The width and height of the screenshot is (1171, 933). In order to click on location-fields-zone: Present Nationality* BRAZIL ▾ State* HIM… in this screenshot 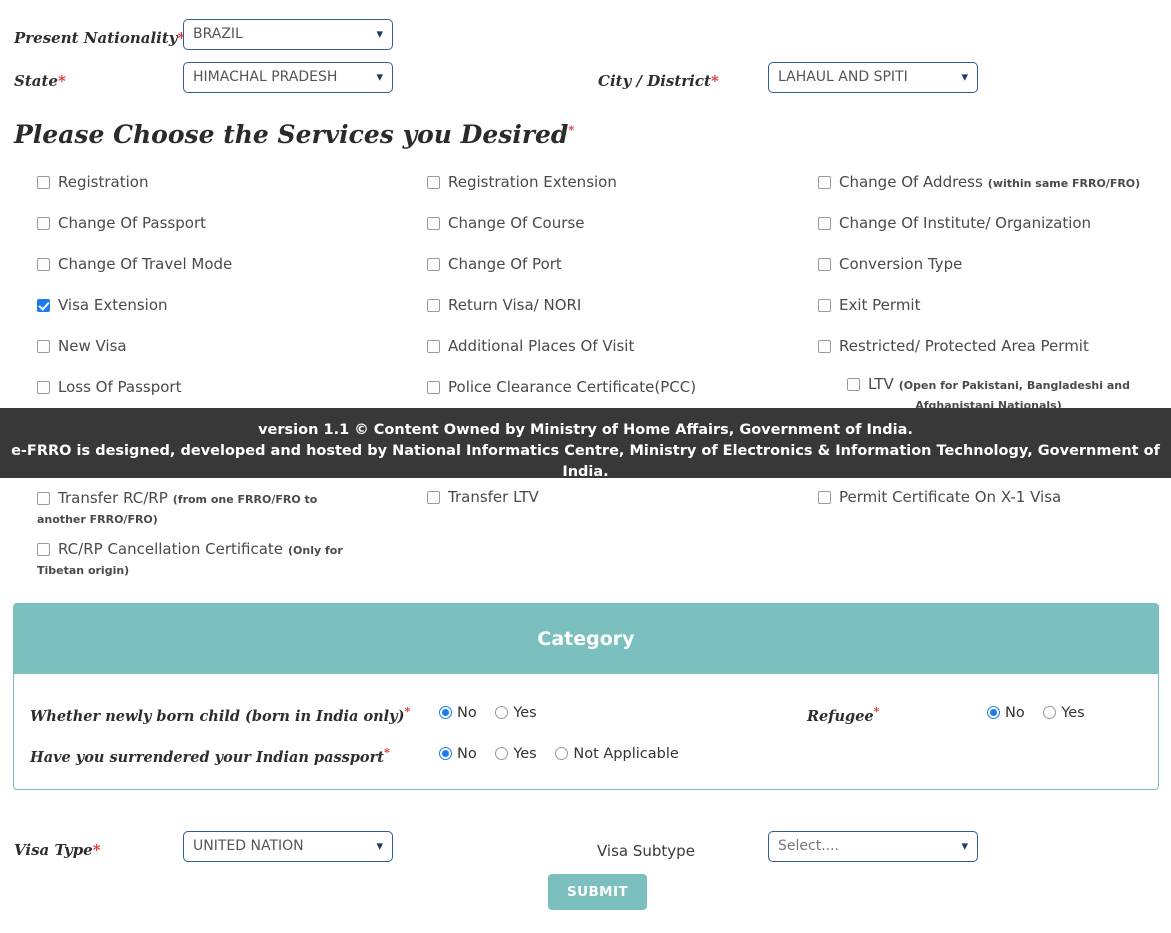, I will do `click(585, 55)`.